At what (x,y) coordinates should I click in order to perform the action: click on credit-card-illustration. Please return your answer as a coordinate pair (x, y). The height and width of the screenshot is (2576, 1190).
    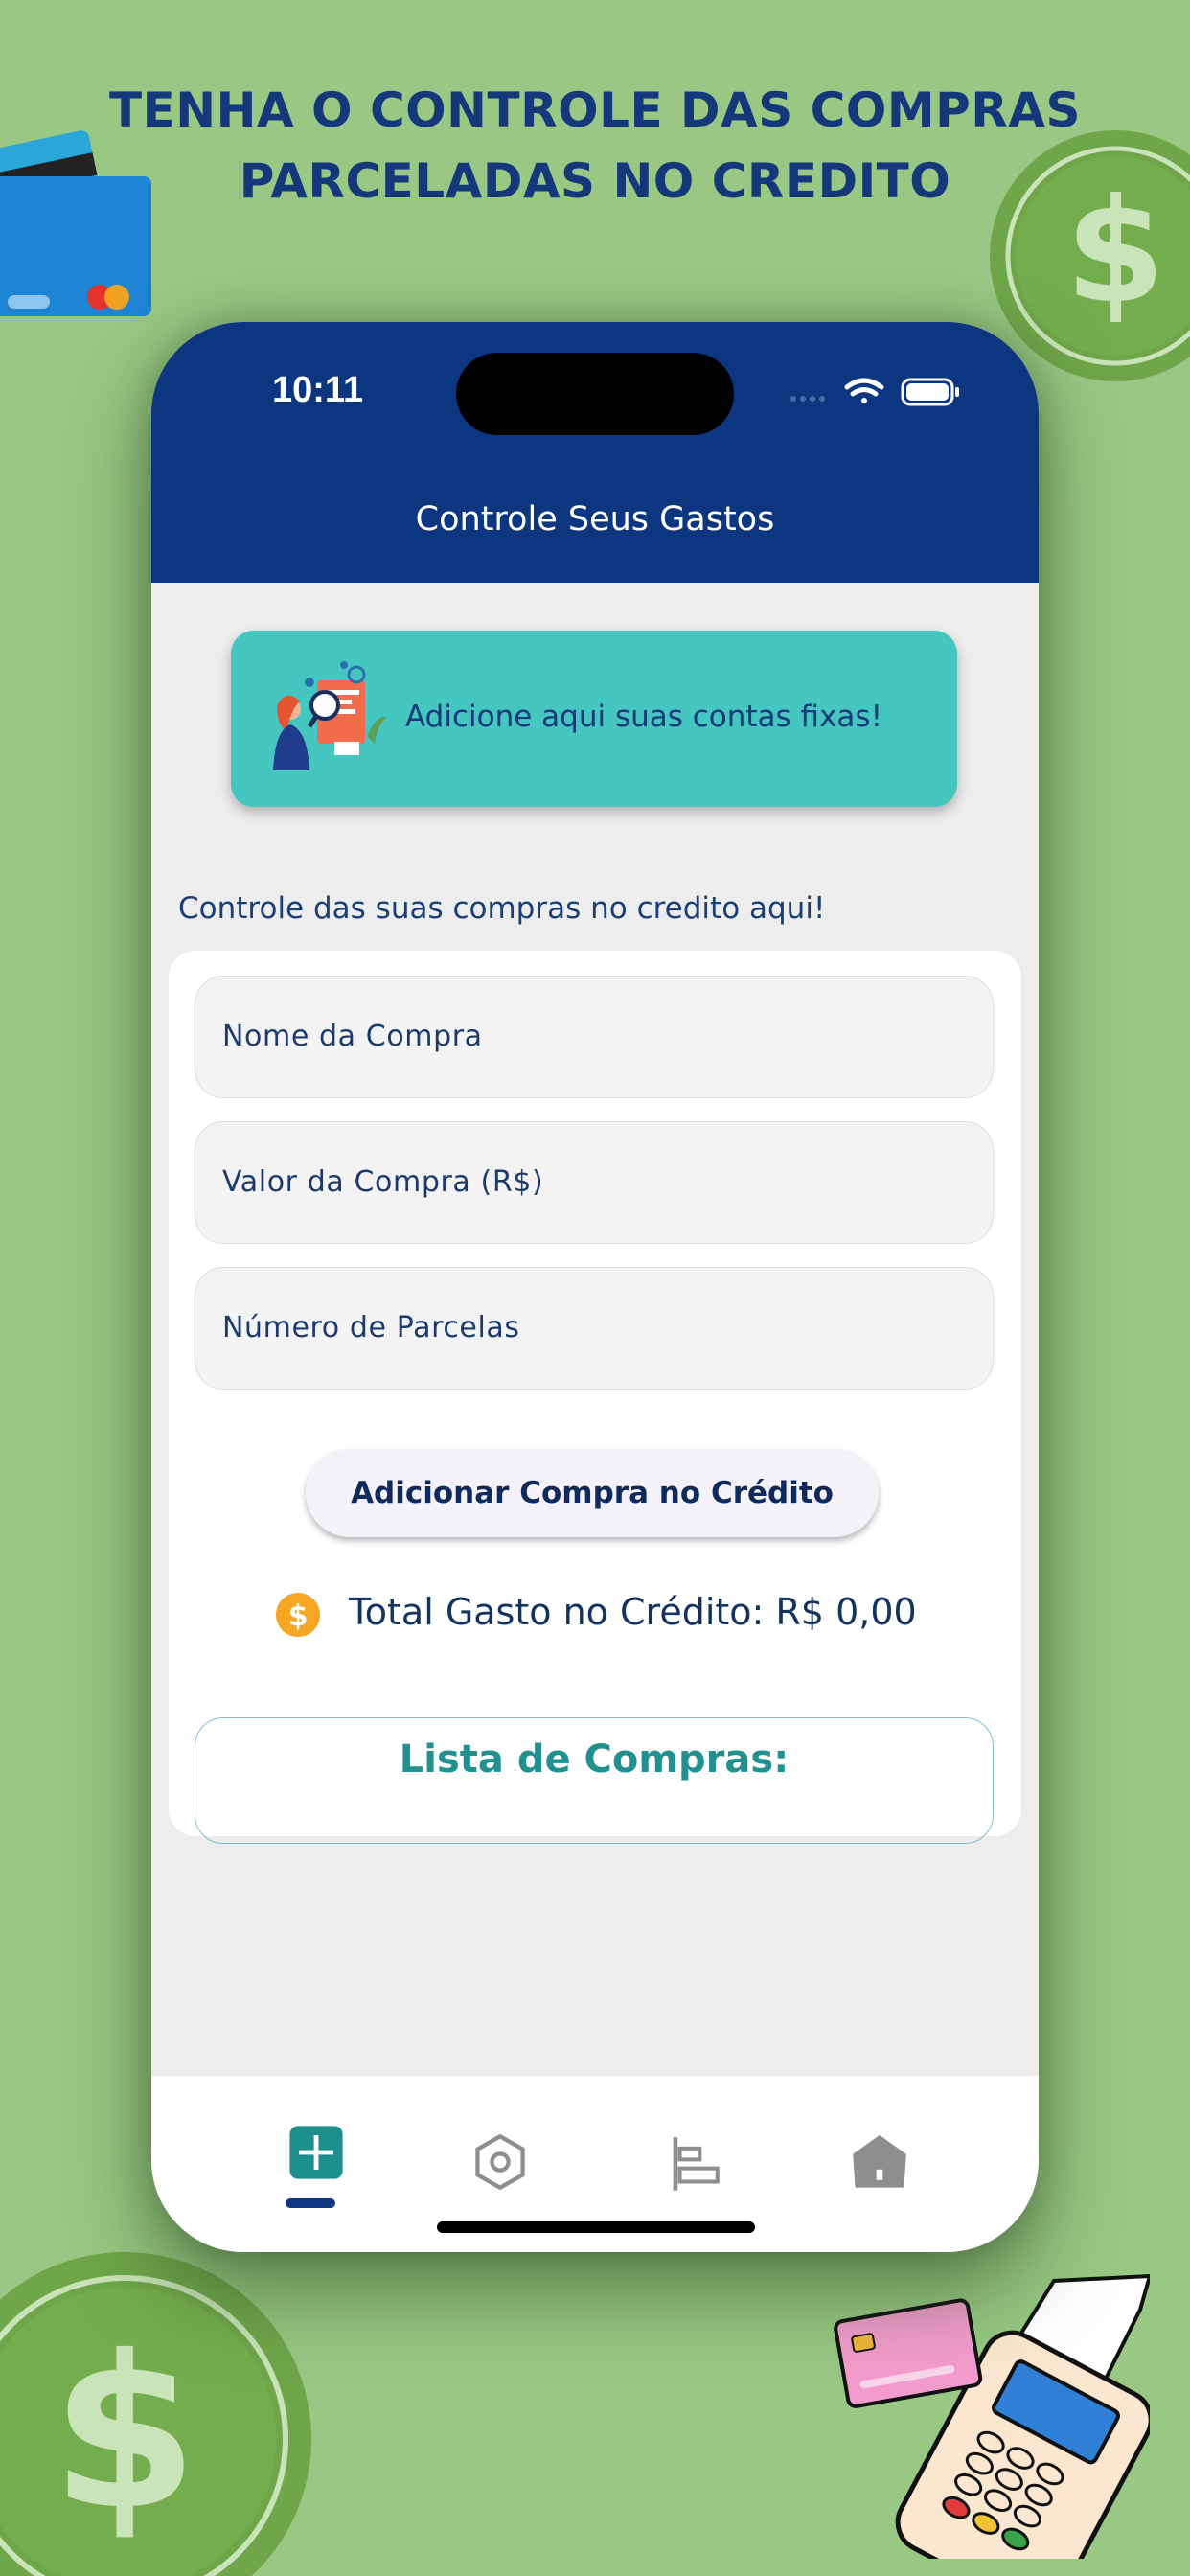
    Looking at the image, I should click on (76, 223).